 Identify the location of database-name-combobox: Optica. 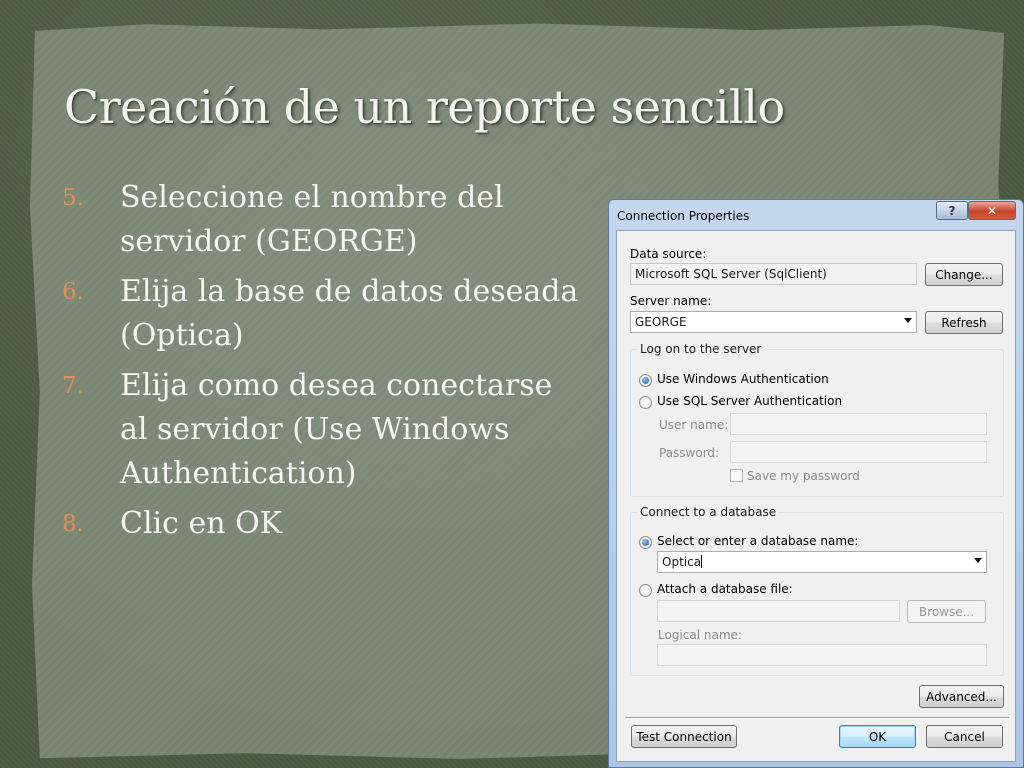
(822, 562).